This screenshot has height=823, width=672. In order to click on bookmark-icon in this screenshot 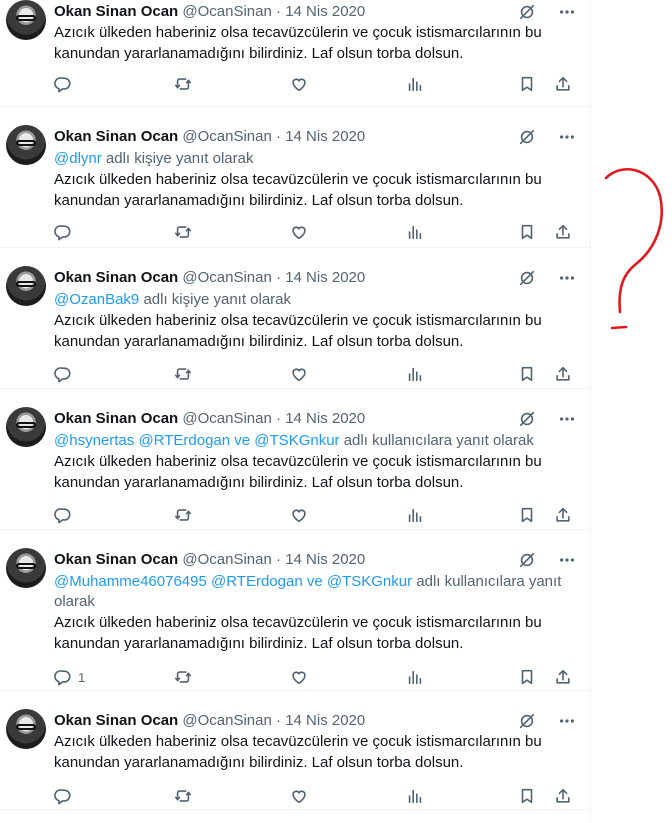, I will do `click(527, 677)`.